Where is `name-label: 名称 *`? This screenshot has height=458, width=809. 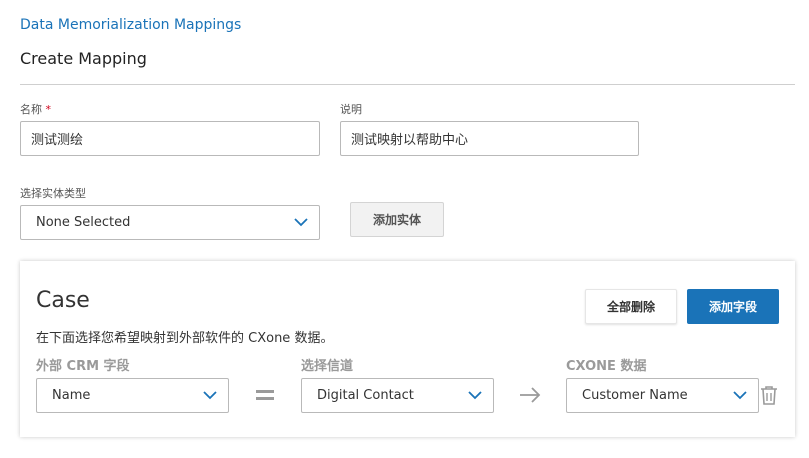 name-label: 名称 * is located at coordinates (35, 109).